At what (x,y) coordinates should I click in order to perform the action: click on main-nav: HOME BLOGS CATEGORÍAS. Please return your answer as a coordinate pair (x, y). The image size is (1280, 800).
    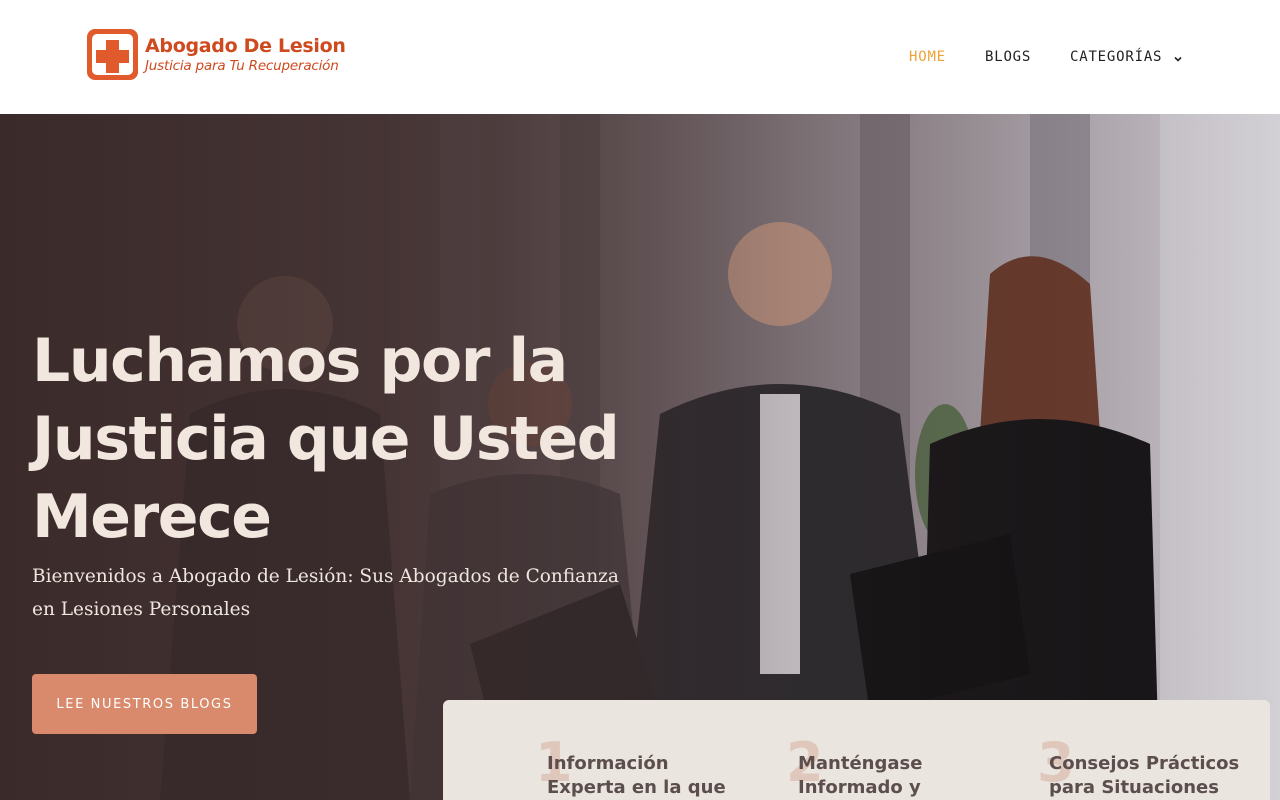
    Looking at the image, I should click on (640, 57).